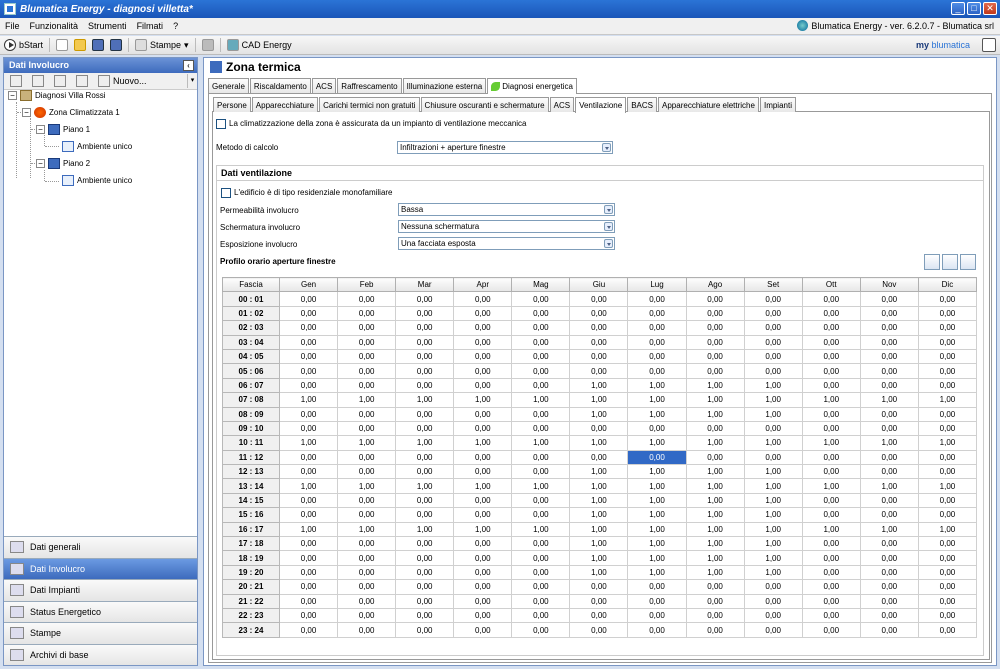 The width and height of the screenshot is (1000, 669). What do you see at coordinates (54, 26) in the screenshot?
I see `menu-funzionalita: Funzionalità` at bounding box center [54, 26].